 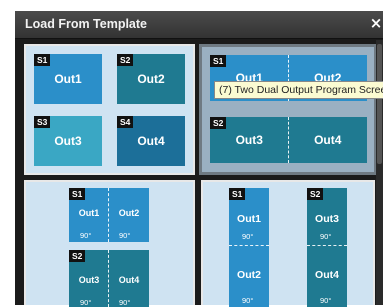 I want to click on screen-badge: S3, so click(x=42, y=122).